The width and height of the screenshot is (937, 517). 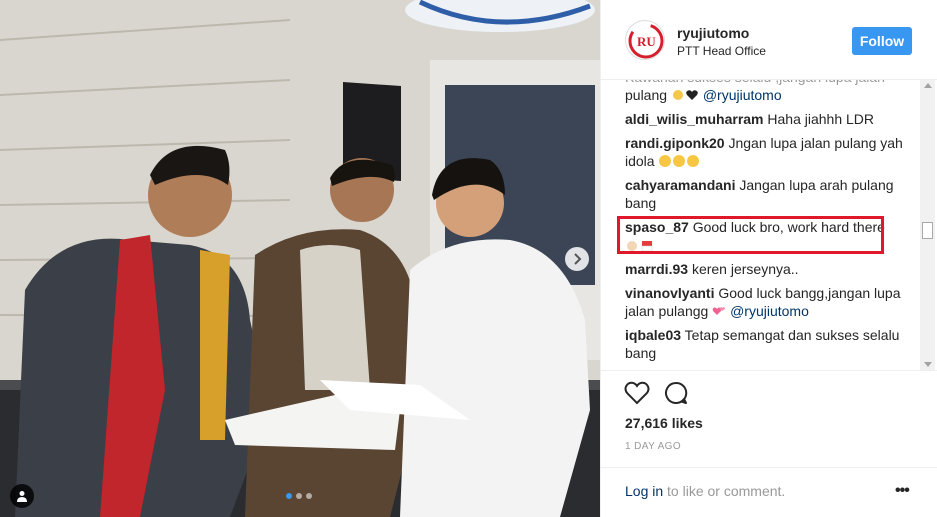 I want to click on comment-username: vinanovlyanti, so click(x=669, y=293).